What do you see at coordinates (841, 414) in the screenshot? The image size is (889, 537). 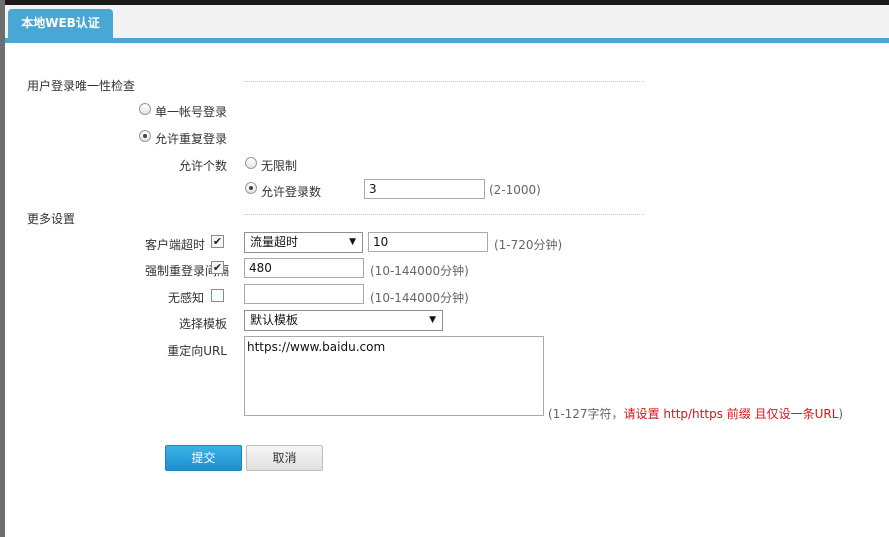 I see `redirect-hint-suffix: )` at bounding box center [841, 414].